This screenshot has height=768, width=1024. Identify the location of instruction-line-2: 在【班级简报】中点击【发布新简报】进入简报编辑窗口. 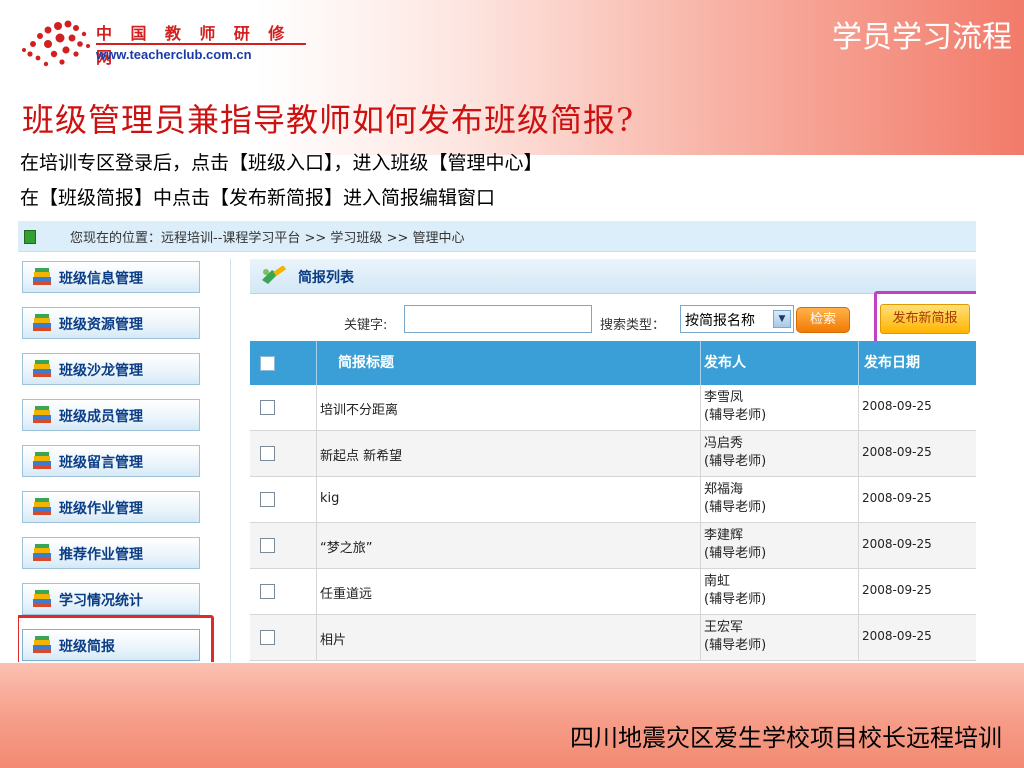
(258, 198).